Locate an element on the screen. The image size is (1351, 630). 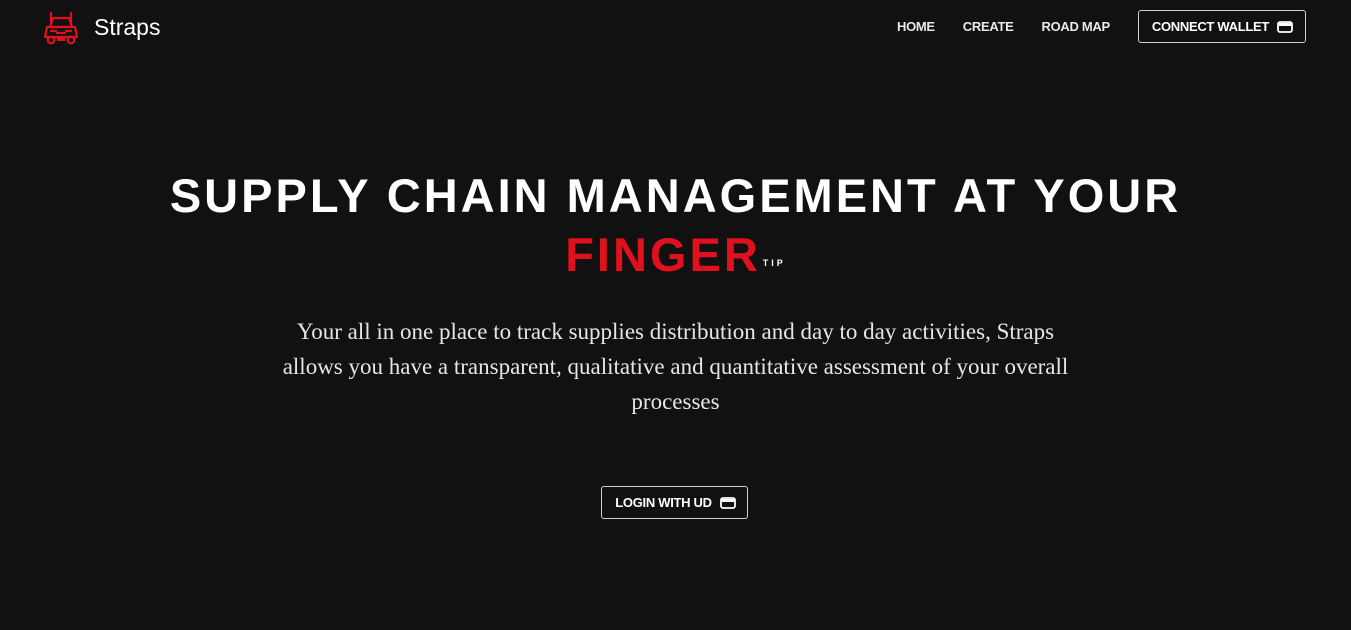
nav-link-create: CREATE is located at coordinates (988, 26).